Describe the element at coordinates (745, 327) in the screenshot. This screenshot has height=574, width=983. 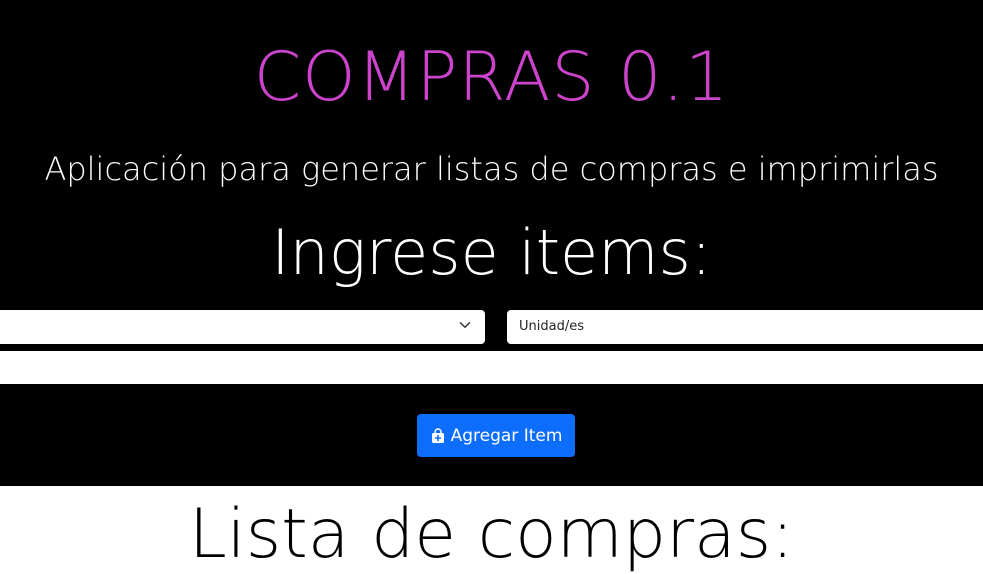
I see `units-input: Unidad/es` at that location.